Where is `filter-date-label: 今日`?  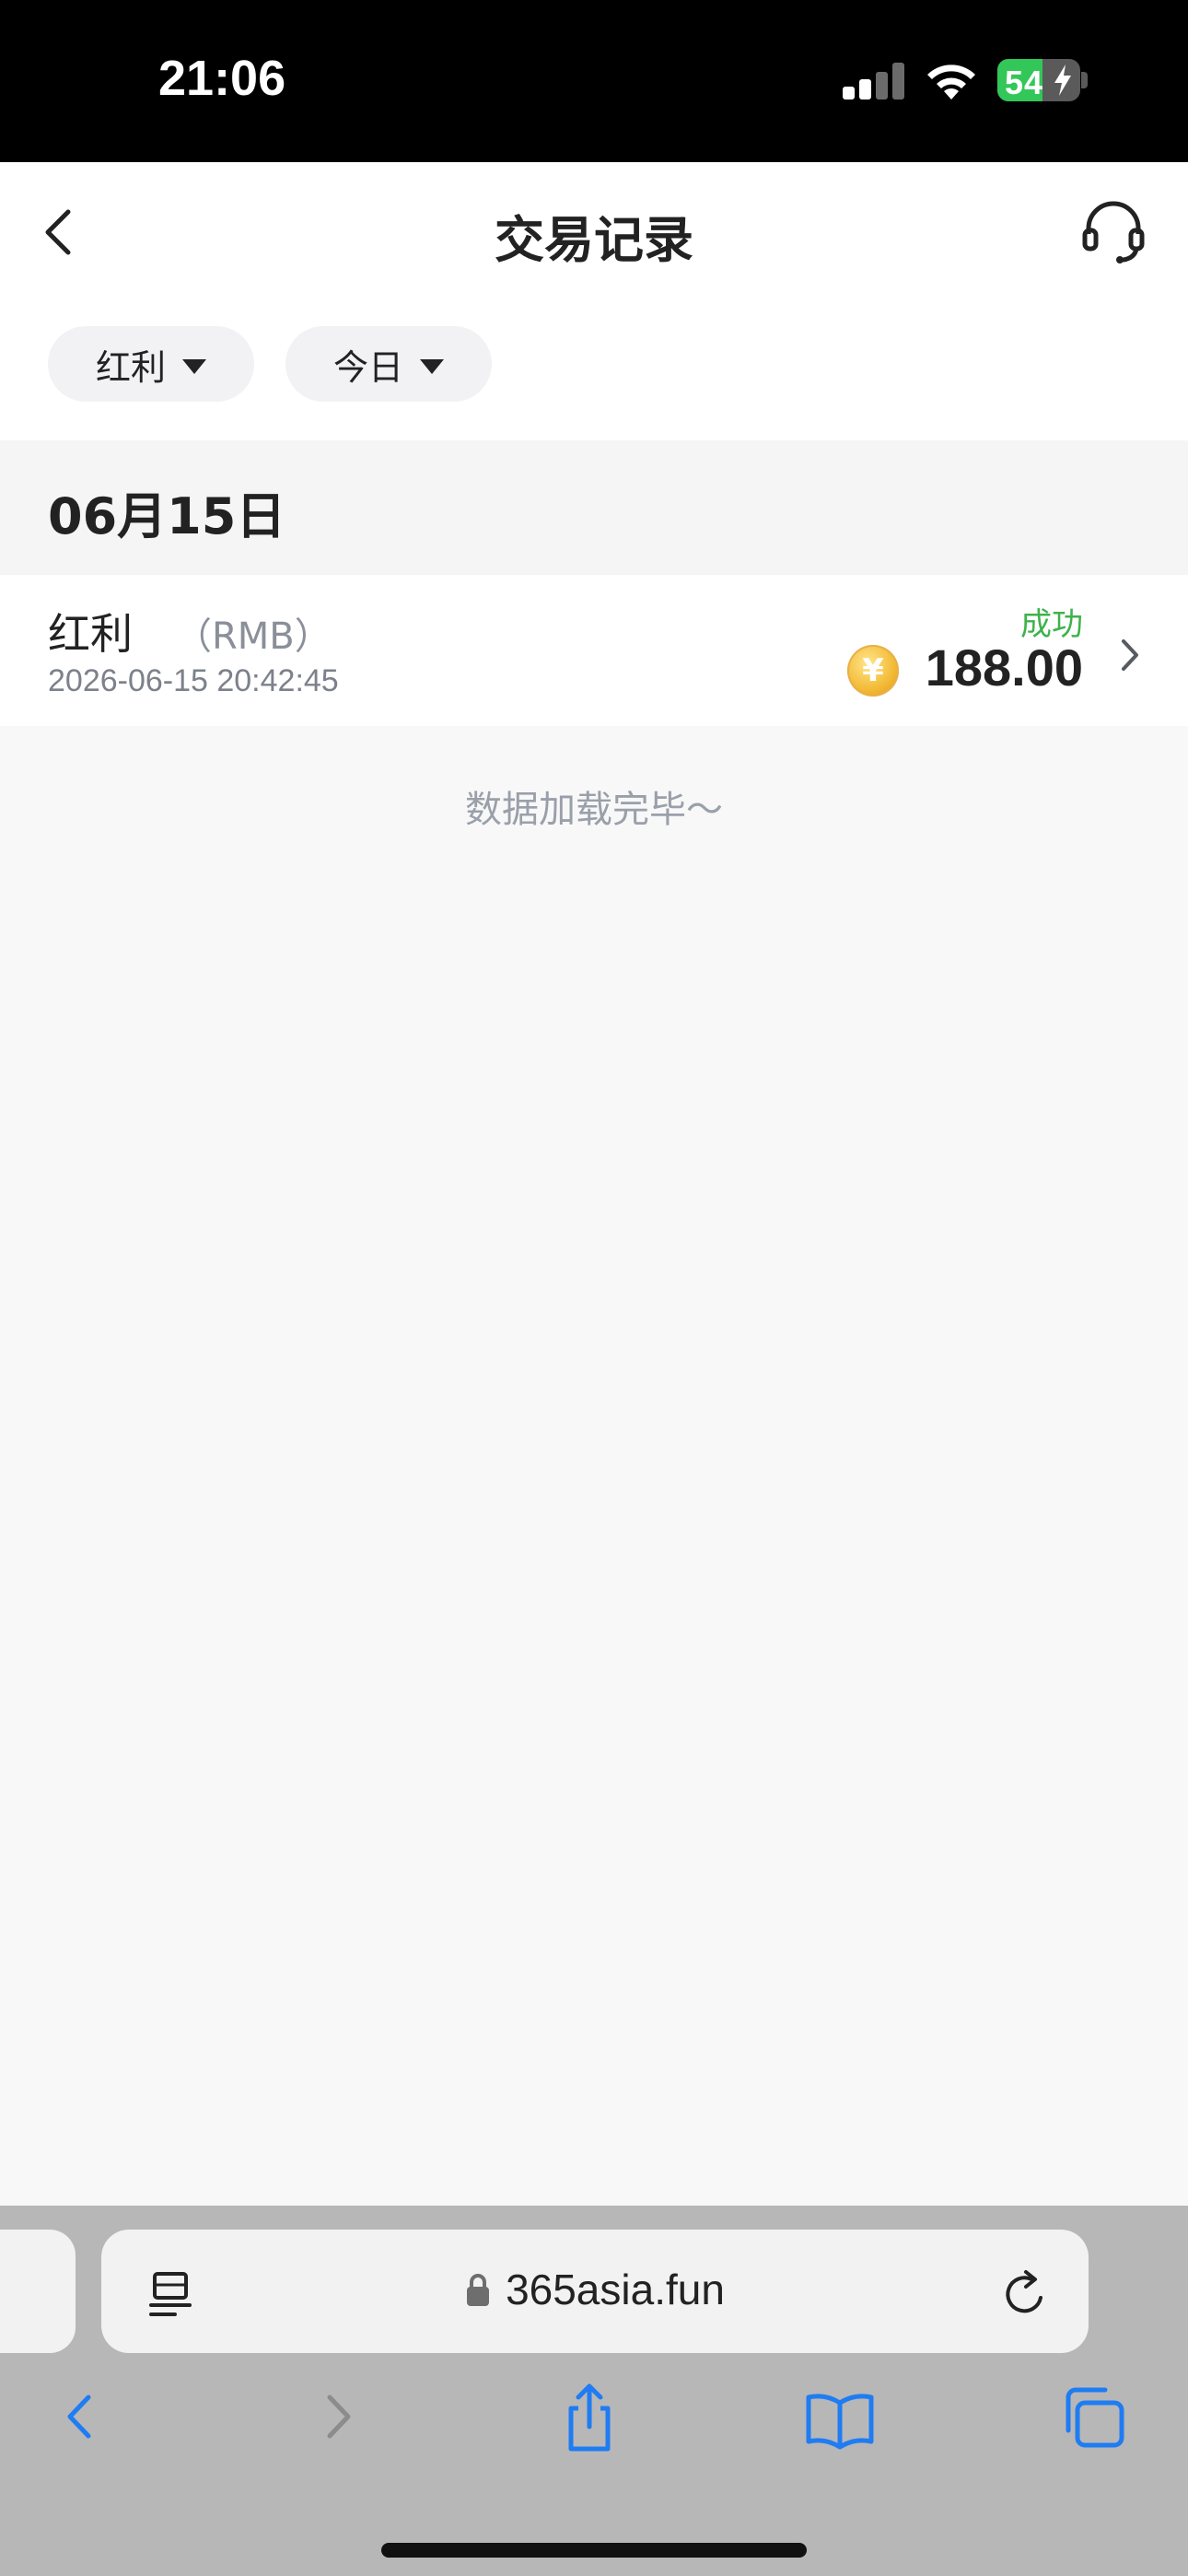
filter-date-label: 今日 is located at coordinates (367, 367).